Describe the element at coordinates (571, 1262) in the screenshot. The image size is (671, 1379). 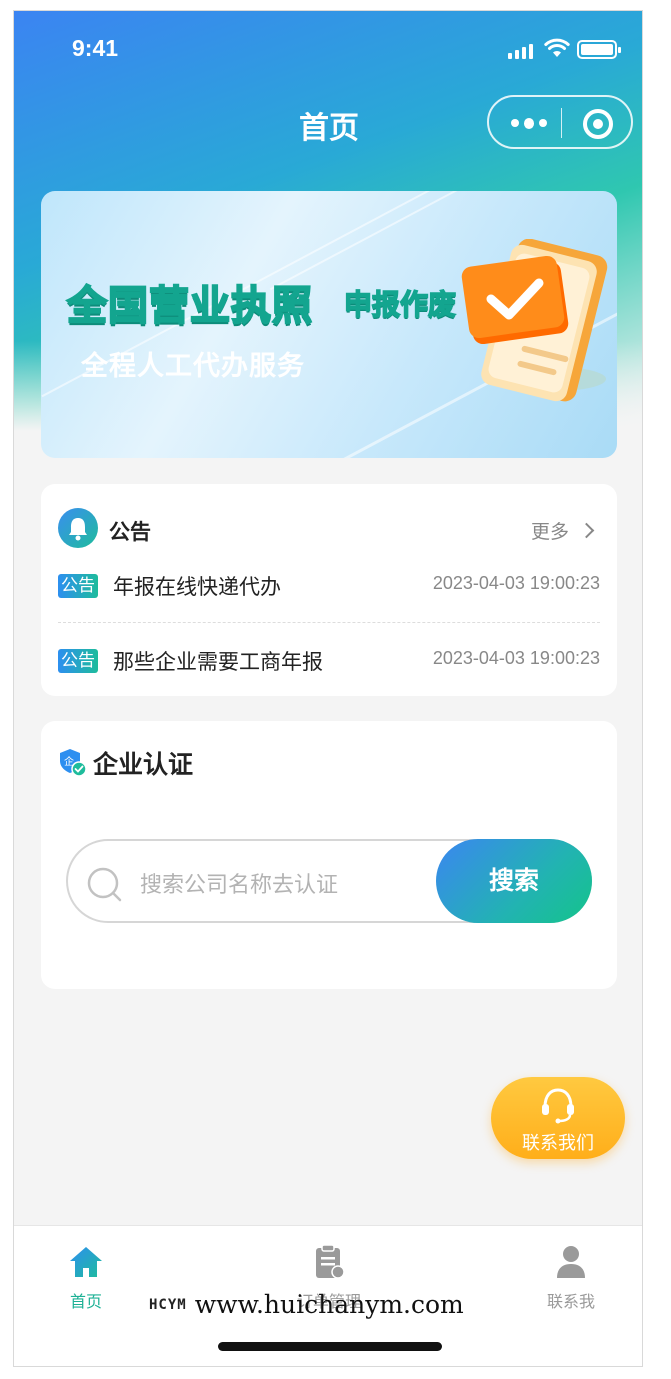
I see `user-icon` at that location.